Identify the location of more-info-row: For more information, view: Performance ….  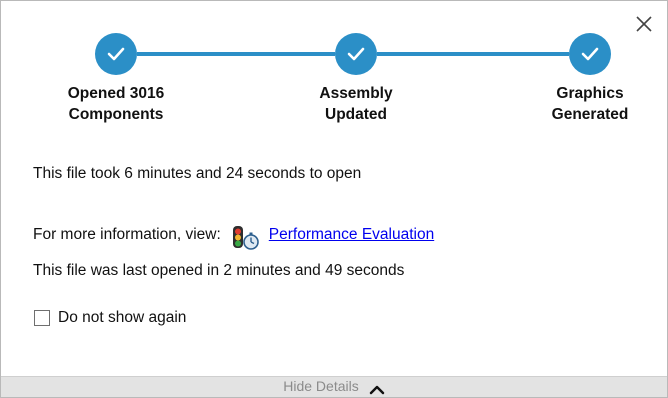
(233, 236).